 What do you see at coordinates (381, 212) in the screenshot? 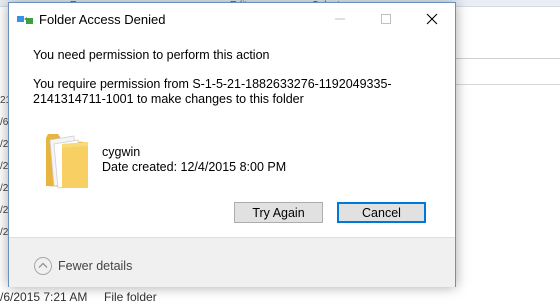
I see `cancel-button: Cancel` at bounding box center [381, 212].